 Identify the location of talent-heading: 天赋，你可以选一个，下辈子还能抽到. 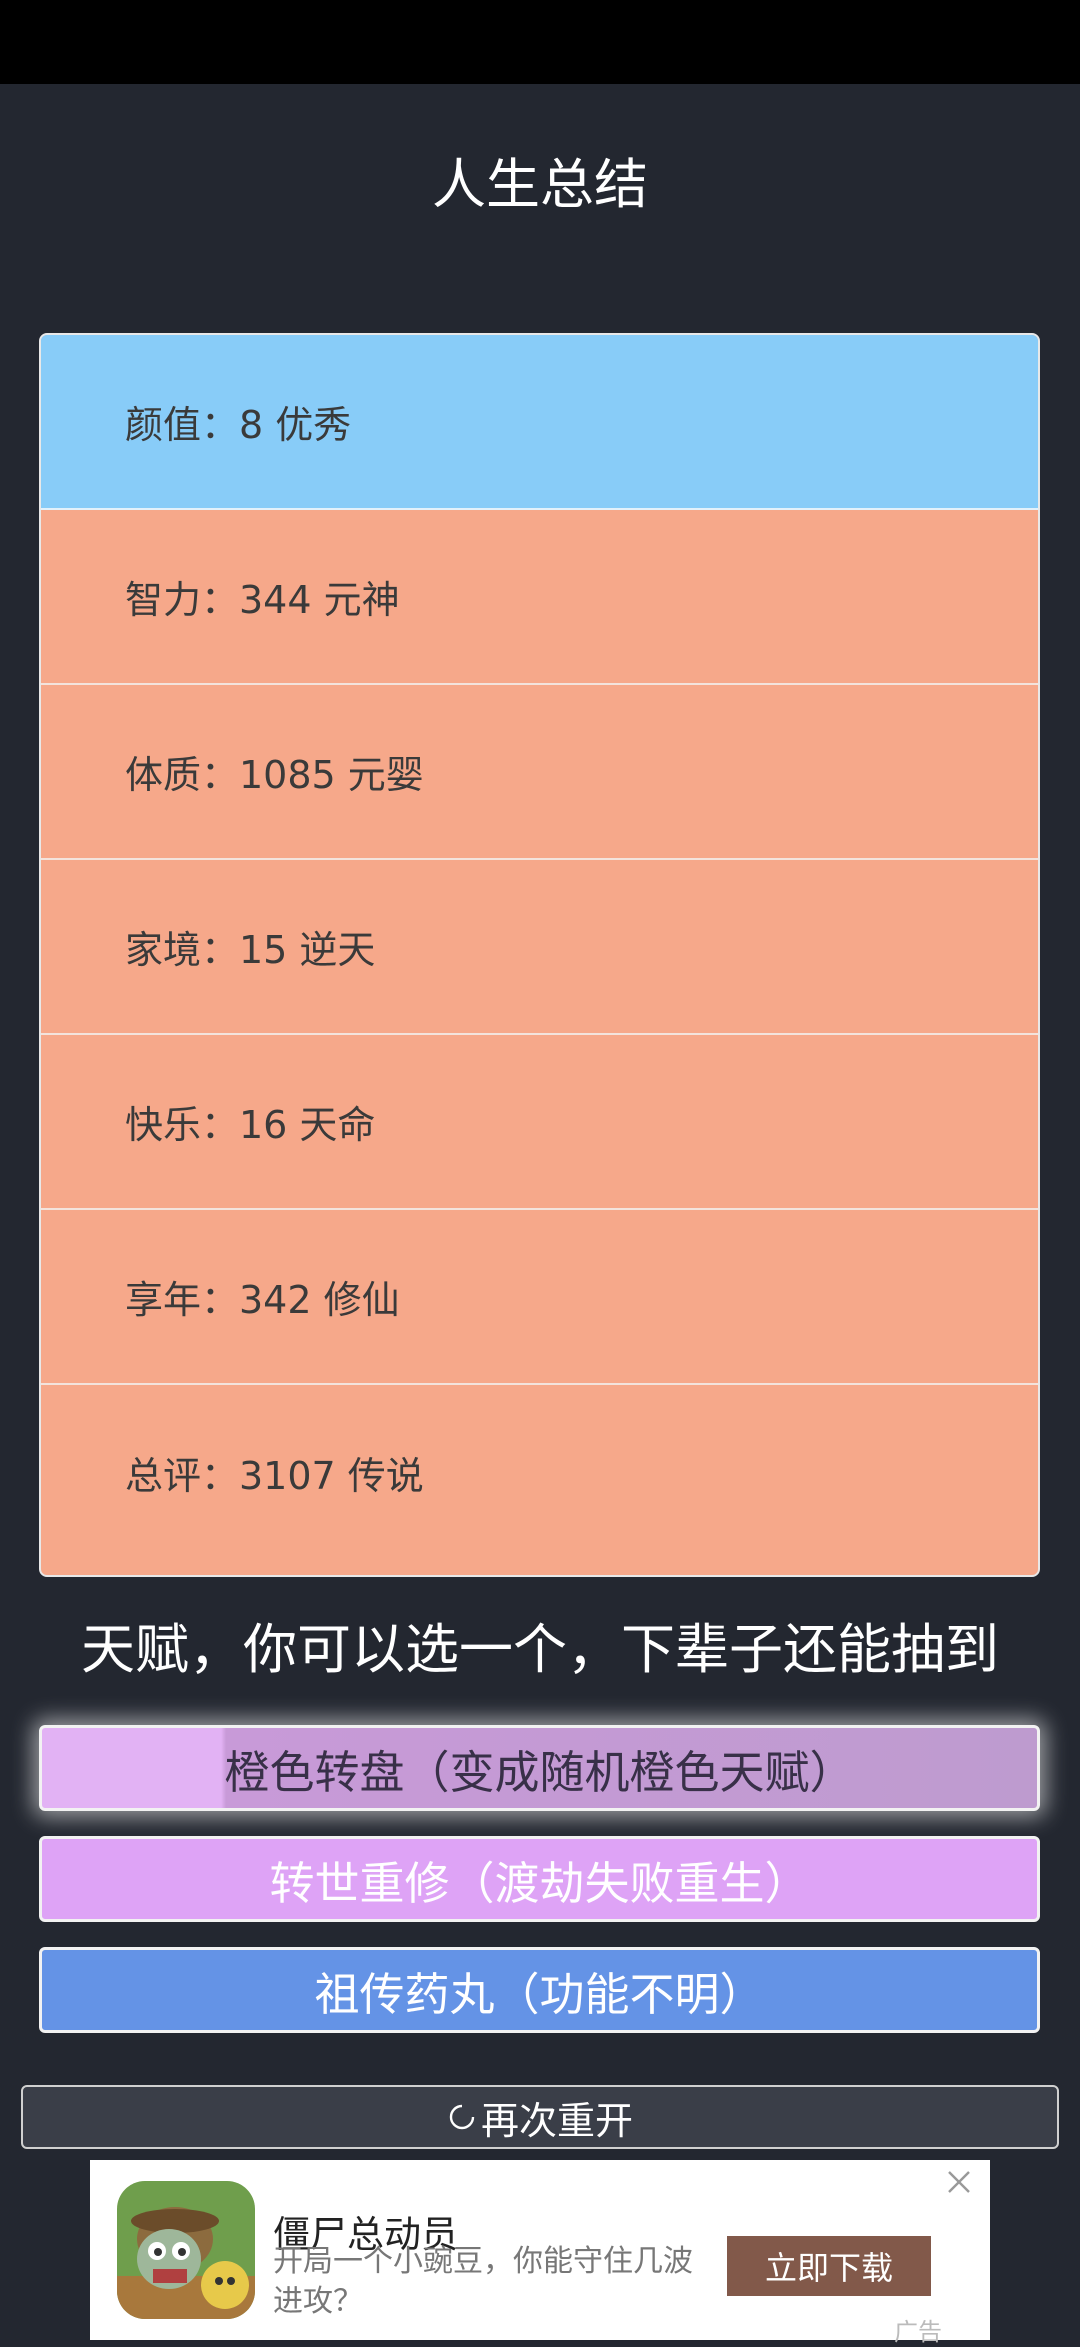
(540, 1649).